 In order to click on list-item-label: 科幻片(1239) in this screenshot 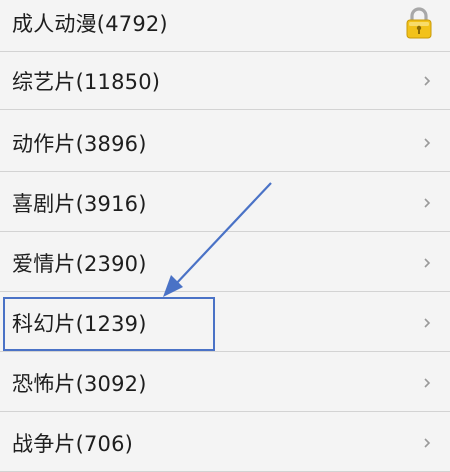, I will do `click(79, 323)`.